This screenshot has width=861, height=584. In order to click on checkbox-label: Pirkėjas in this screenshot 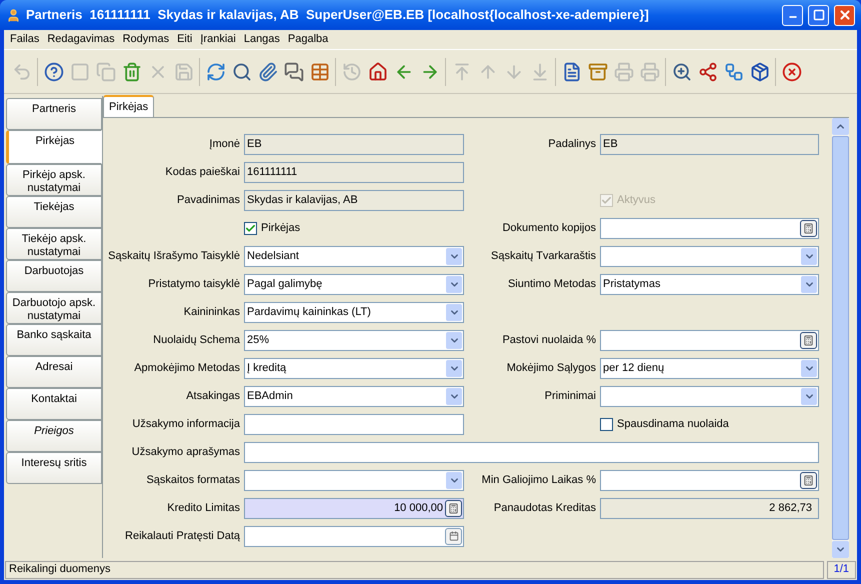, I will do `click(280, 228)`.